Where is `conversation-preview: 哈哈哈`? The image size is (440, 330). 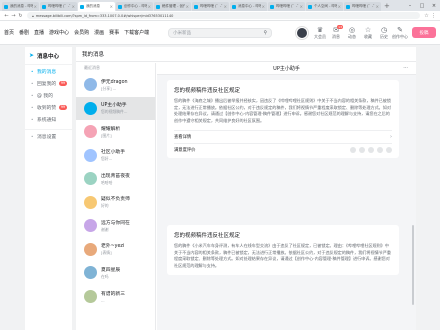 conversation-preview: 哈哈哈 is located at coordinates (107, 182).